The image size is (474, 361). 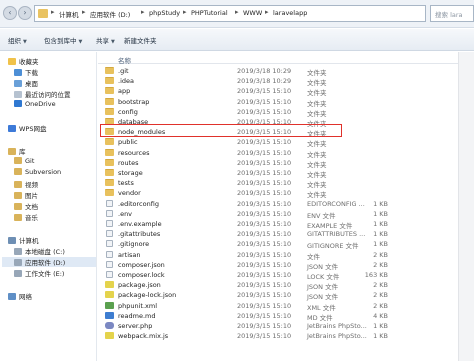 I want to click on breadcrumb-laravelapp: laravelapp, so click(x=290, y=13).